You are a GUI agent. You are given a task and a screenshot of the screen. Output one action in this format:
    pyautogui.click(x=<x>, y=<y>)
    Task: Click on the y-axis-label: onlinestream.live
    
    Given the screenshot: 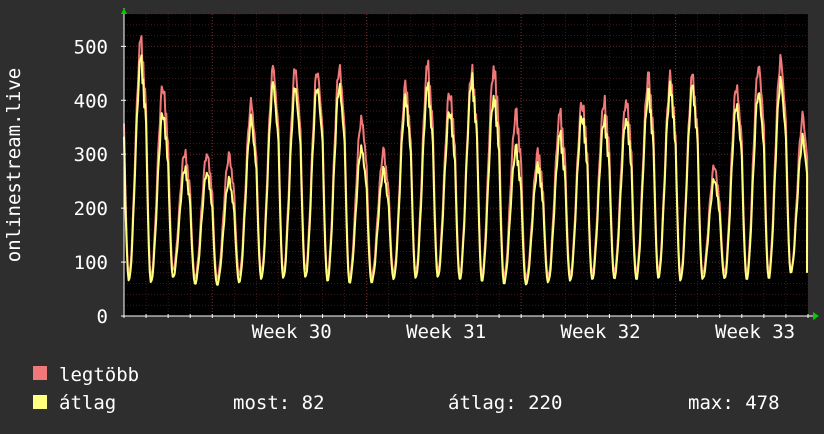 What is the action you would take?
    pyautogui.click(x=14, y=165)
    